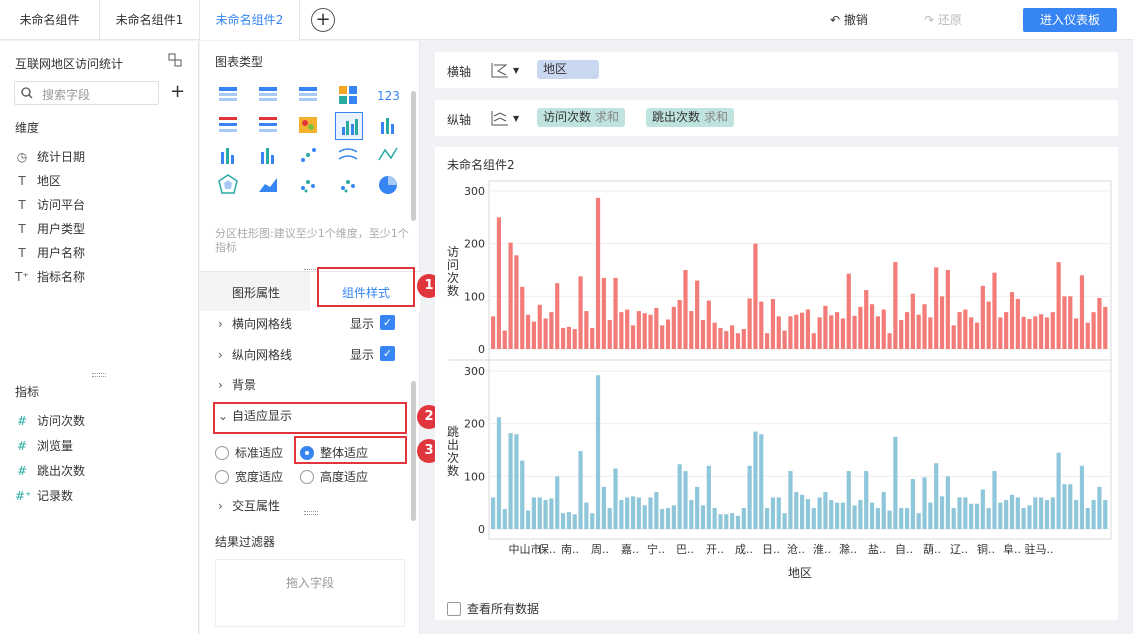 The image size is (1133, 634). I want to click on measure-field: # 访问次数, so click(50, 421).